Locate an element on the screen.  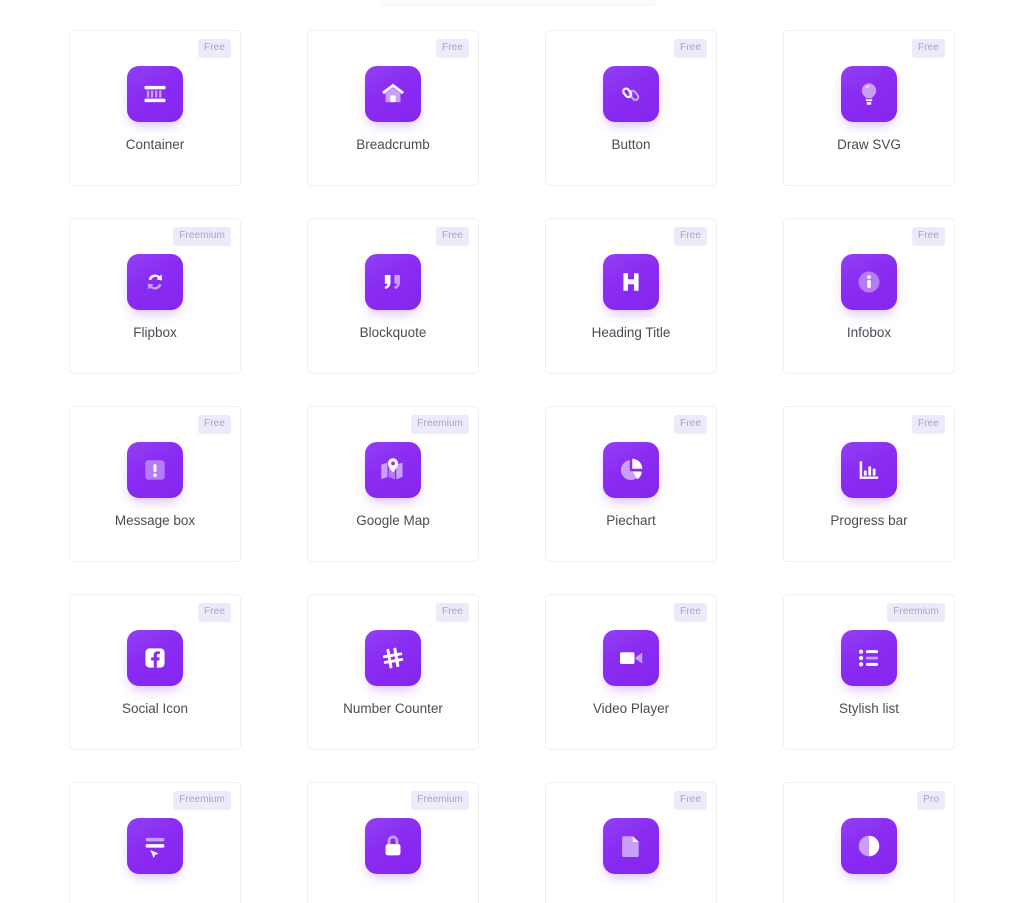
widget-card-draw-svg: Free Draw SVG is located at coordinates (869, 108).